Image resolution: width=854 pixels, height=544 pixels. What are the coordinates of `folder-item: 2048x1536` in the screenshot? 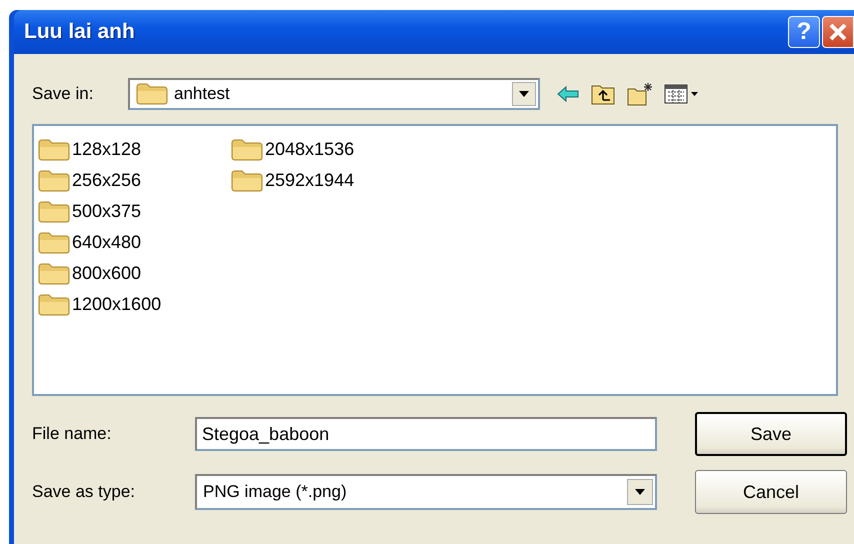 It's located at (327, 149).